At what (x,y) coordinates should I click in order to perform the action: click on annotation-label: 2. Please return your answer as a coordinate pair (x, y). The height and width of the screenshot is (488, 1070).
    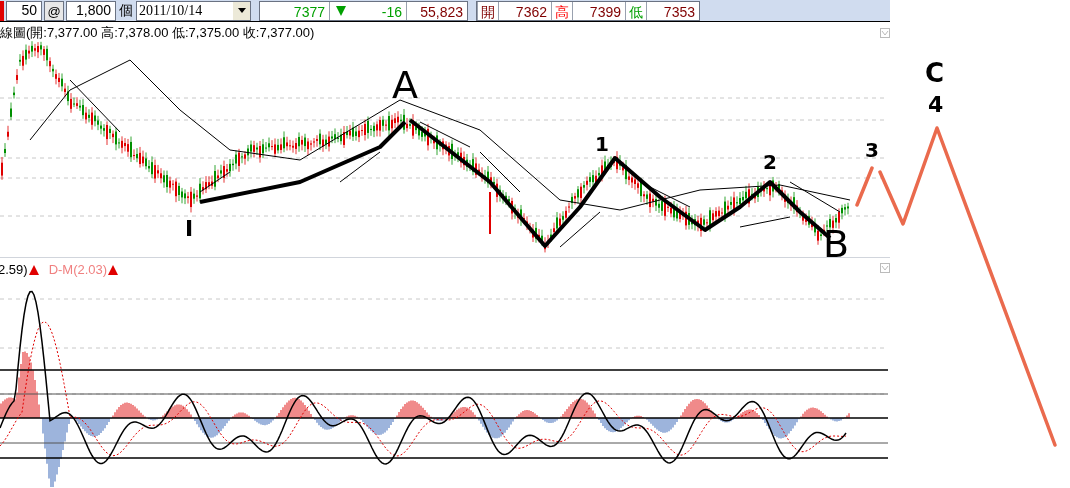
    Looking at the image, I should click on (770, 162).